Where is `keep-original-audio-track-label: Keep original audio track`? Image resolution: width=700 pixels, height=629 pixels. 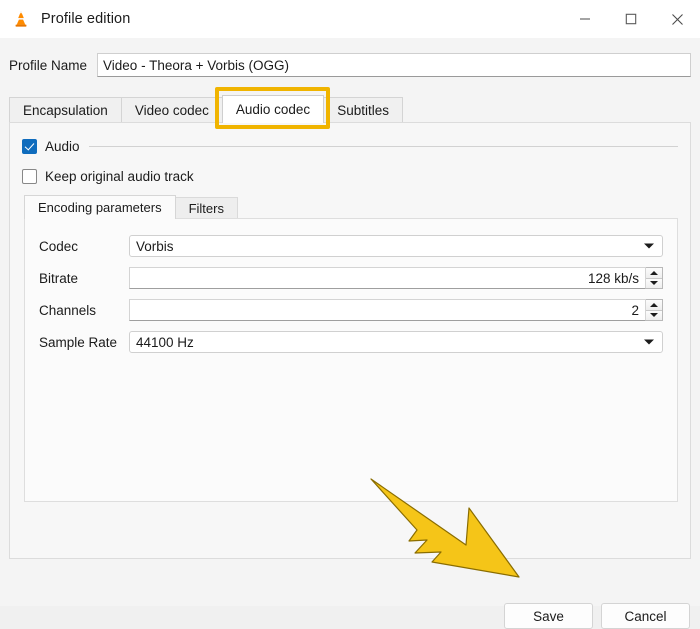 keep-original-audio-track-label: Keep original audio track is located at coordinates (119, 176).